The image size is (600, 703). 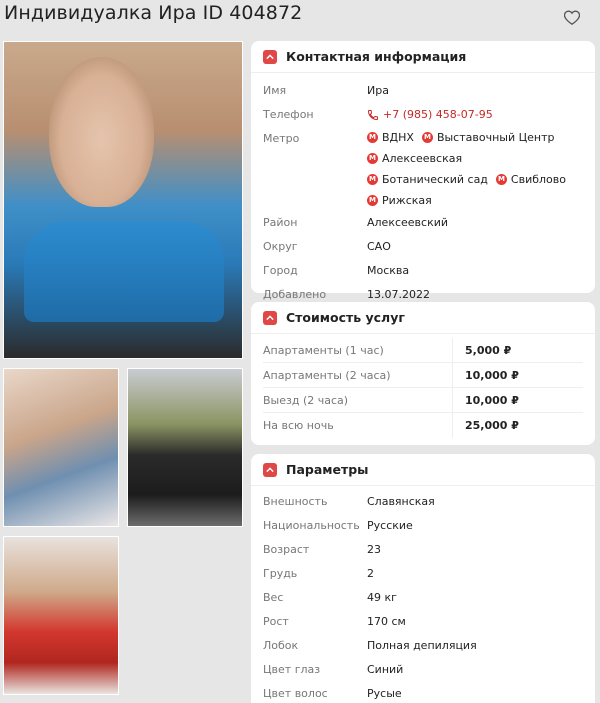 I want to click on metro-station: M Свиблово, so click(x=530, y=179).